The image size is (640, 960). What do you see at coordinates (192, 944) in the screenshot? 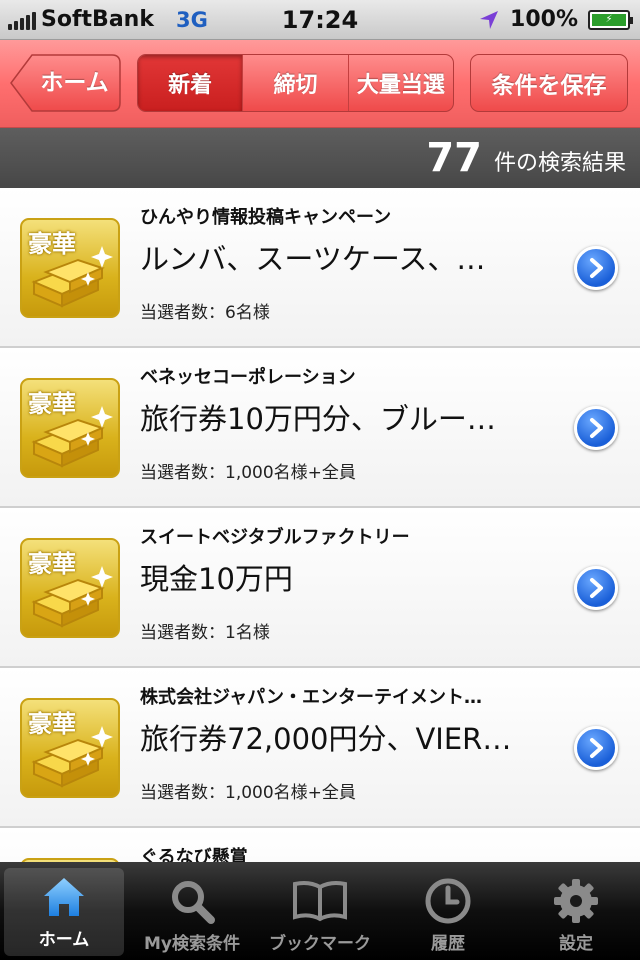
I see `tab-my-search-label: My検索条件` at bounding box center [192, 944].